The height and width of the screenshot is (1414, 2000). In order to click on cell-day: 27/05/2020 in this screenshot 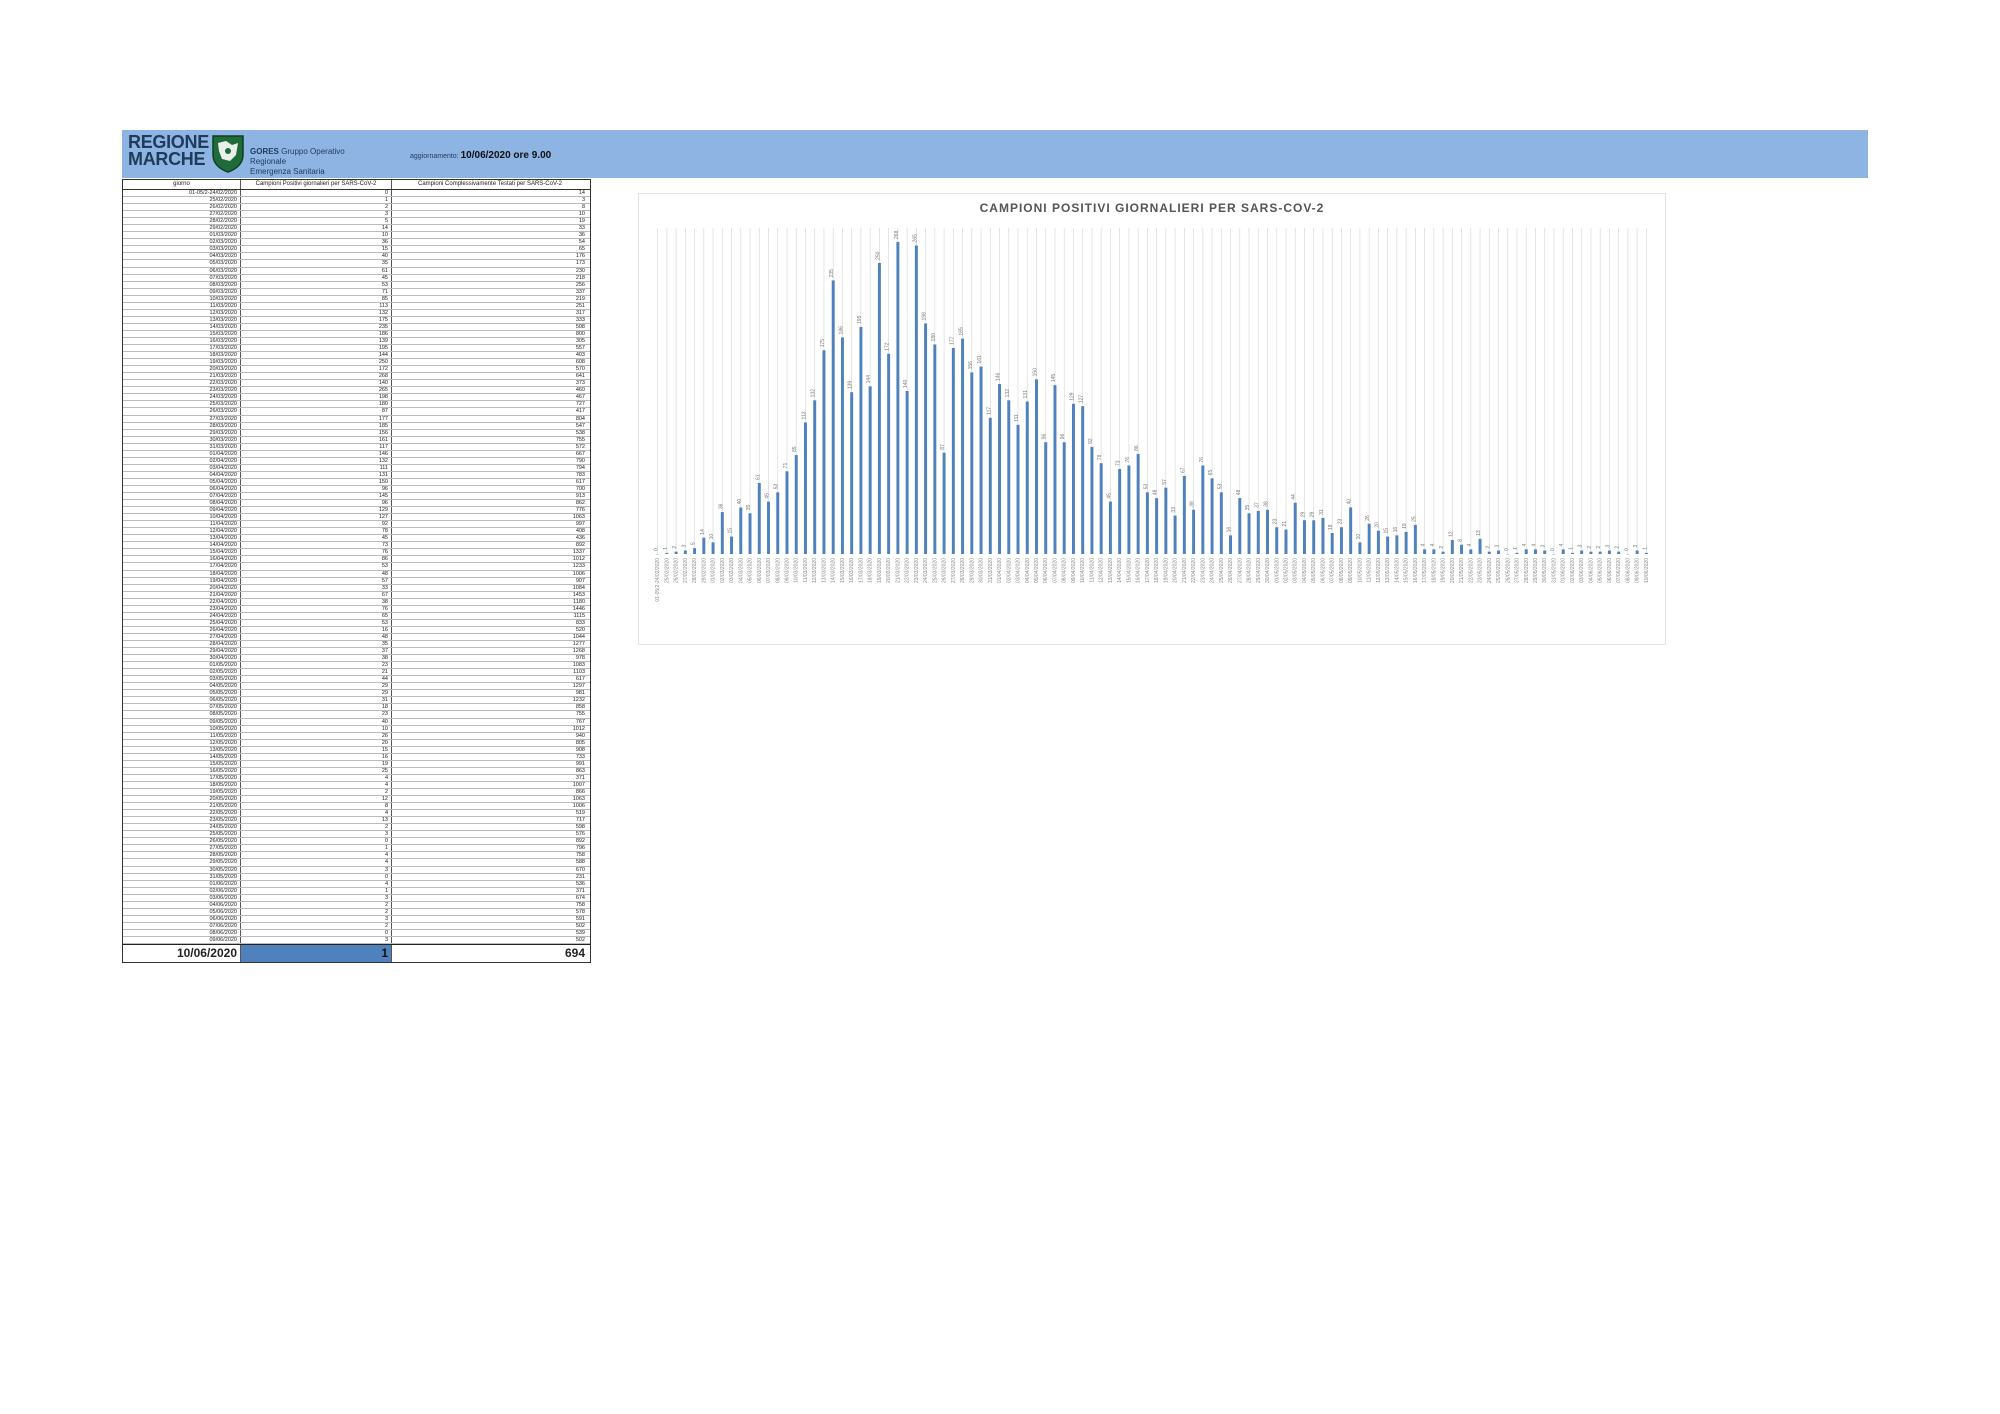, I will do `click(182, 848)`.